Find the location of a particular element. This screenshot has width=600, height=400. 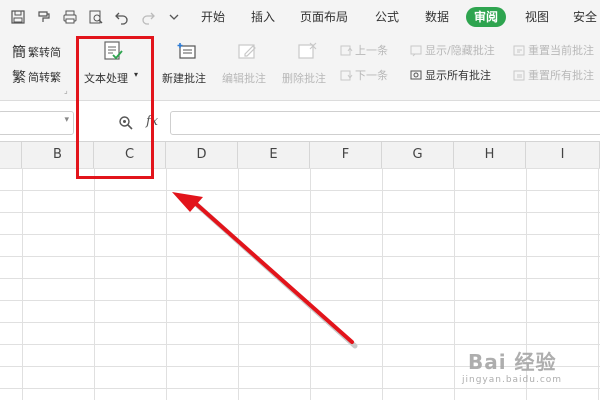

column-header-c: C is located at coordinates (130, 155).